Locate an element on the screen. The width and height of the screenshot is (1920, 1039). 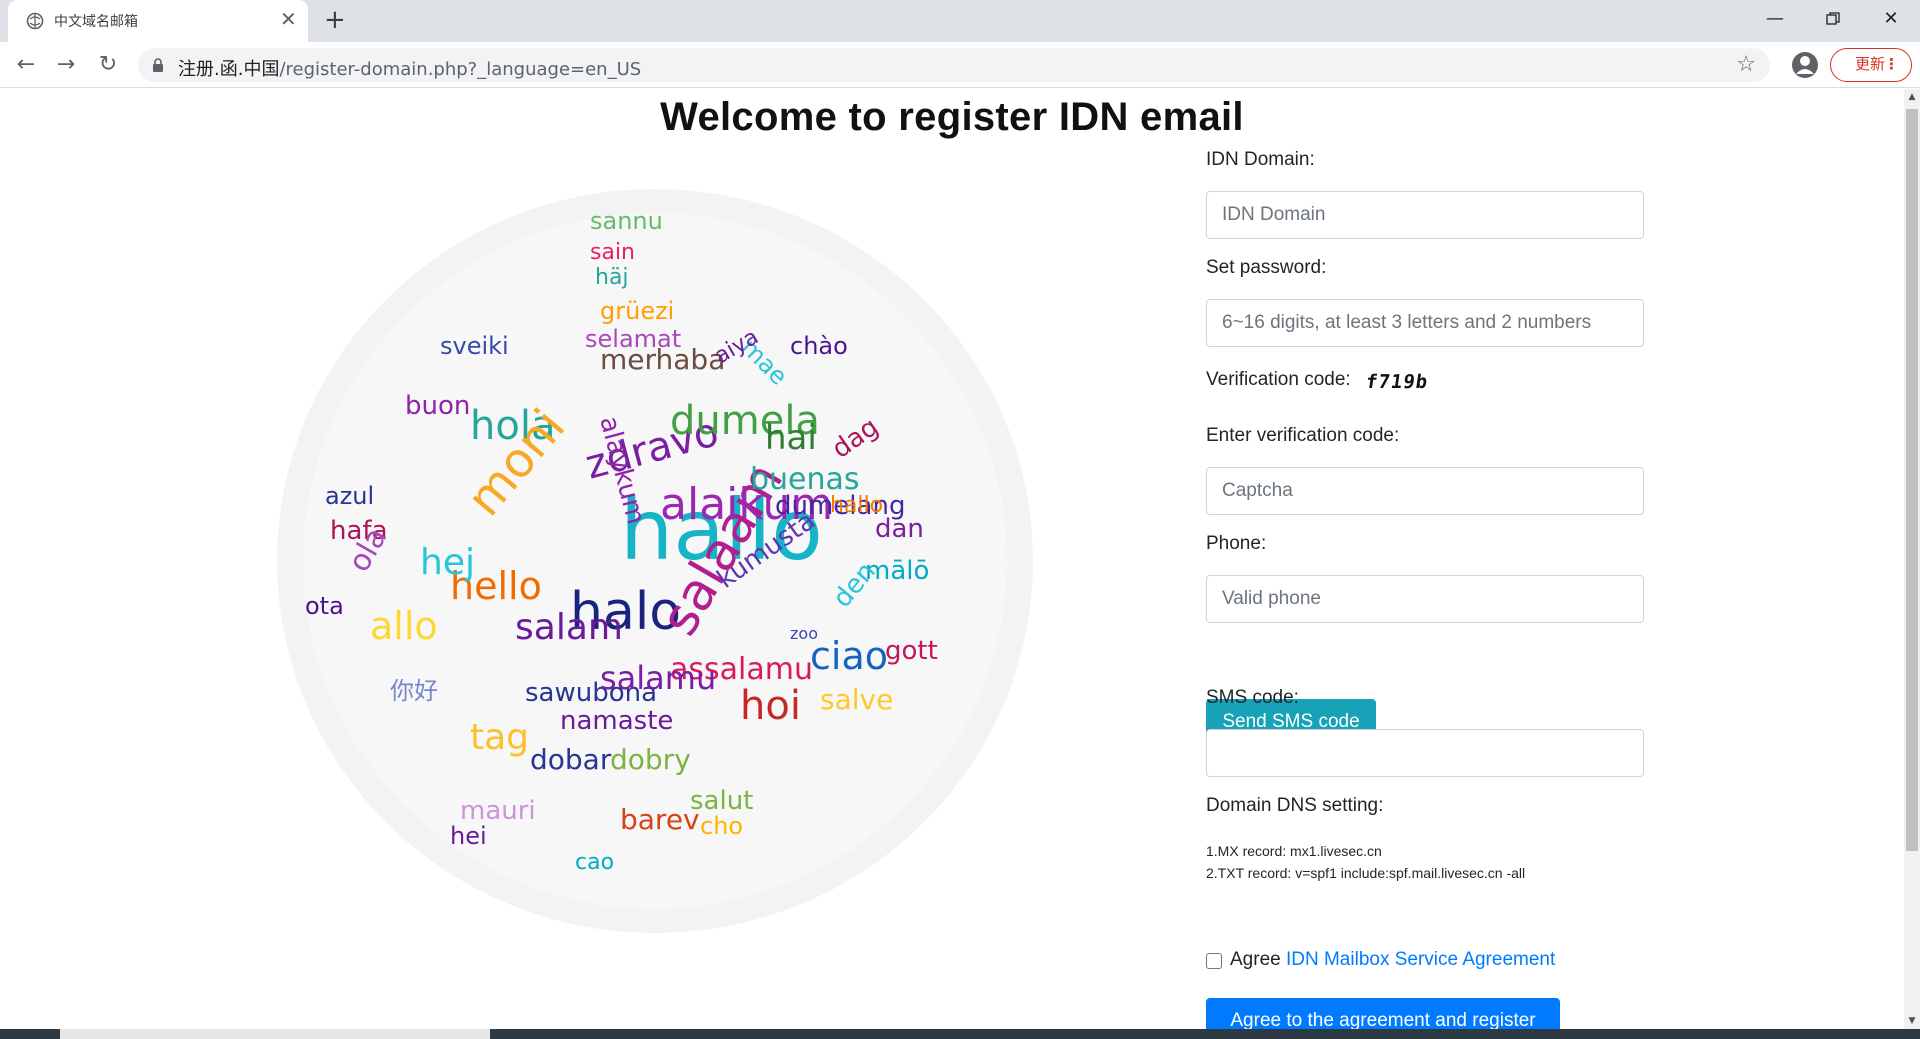
cloud-word: hoi is located at coordinates (770, 706).